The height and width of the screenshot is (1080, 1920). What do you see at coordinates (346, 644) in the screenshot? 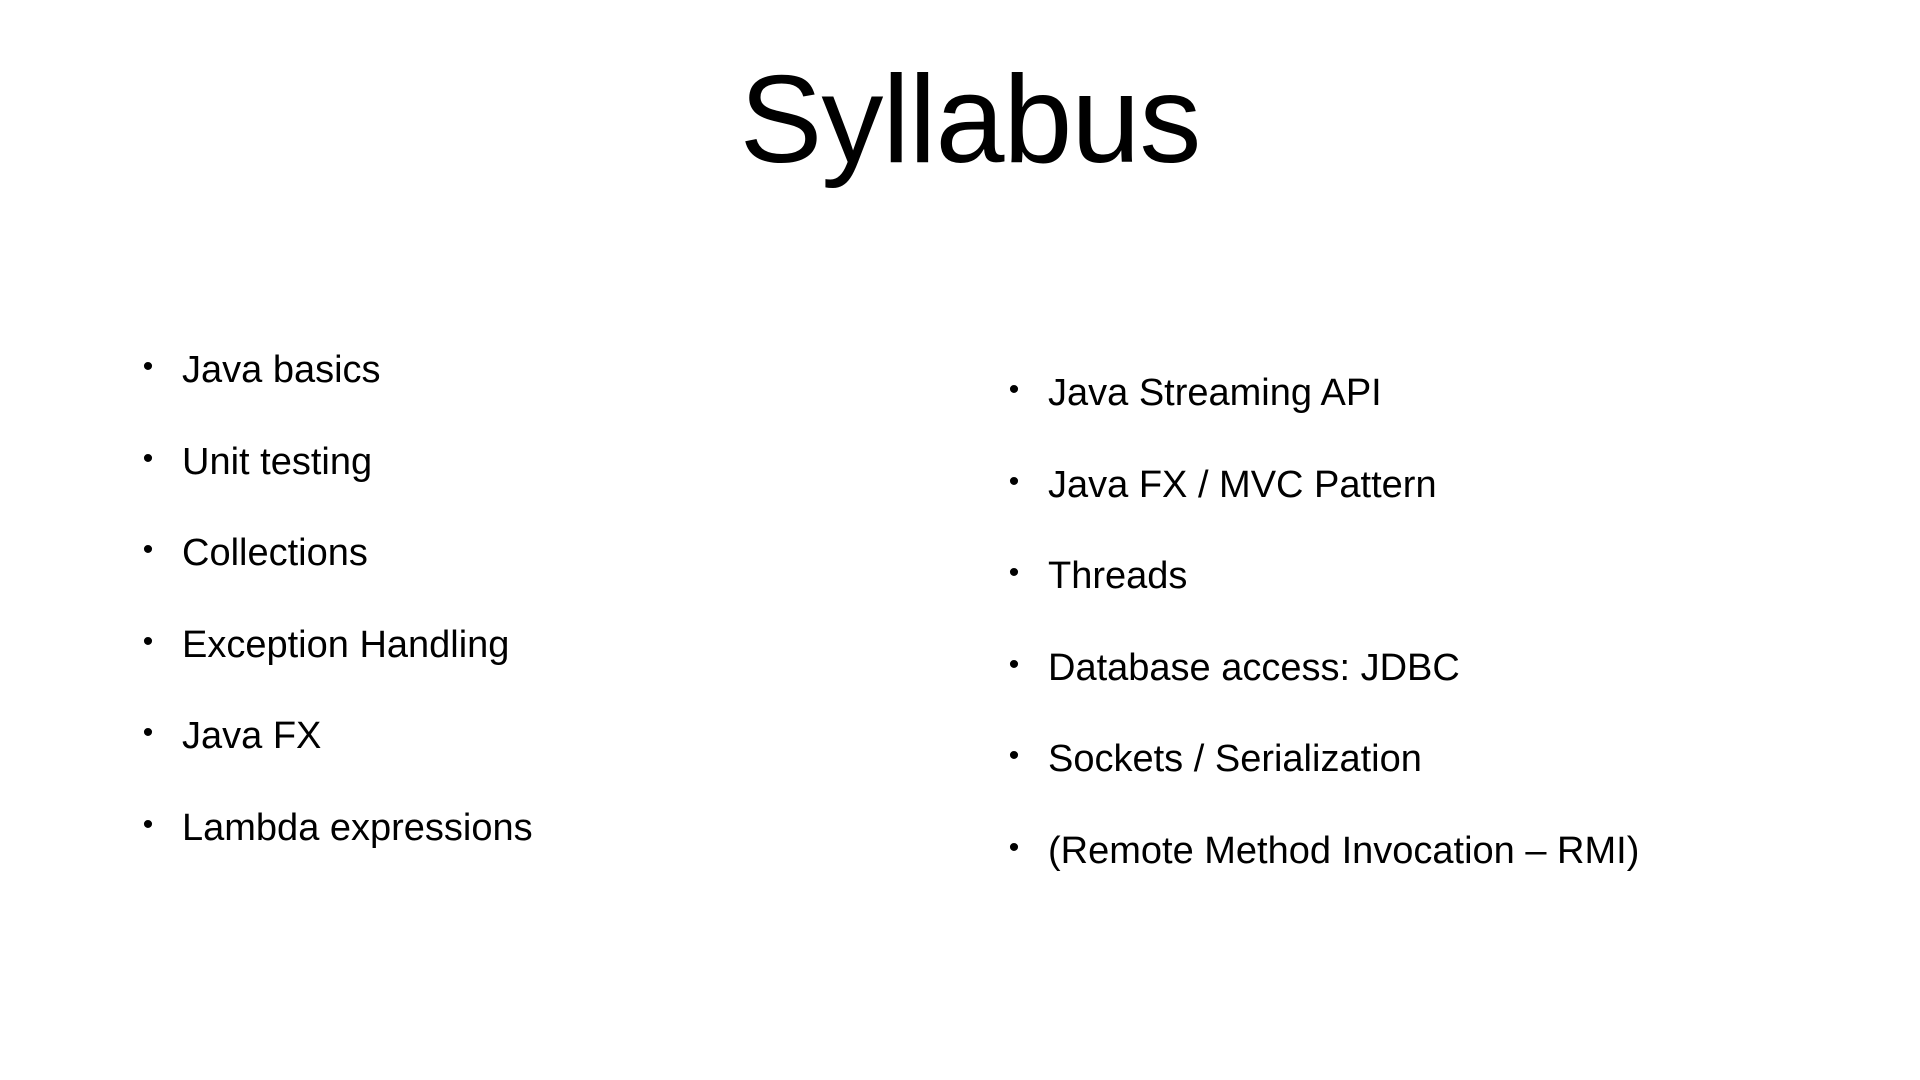
I see `list-item-label: Exception Handling` at bounding box center [346, 644].